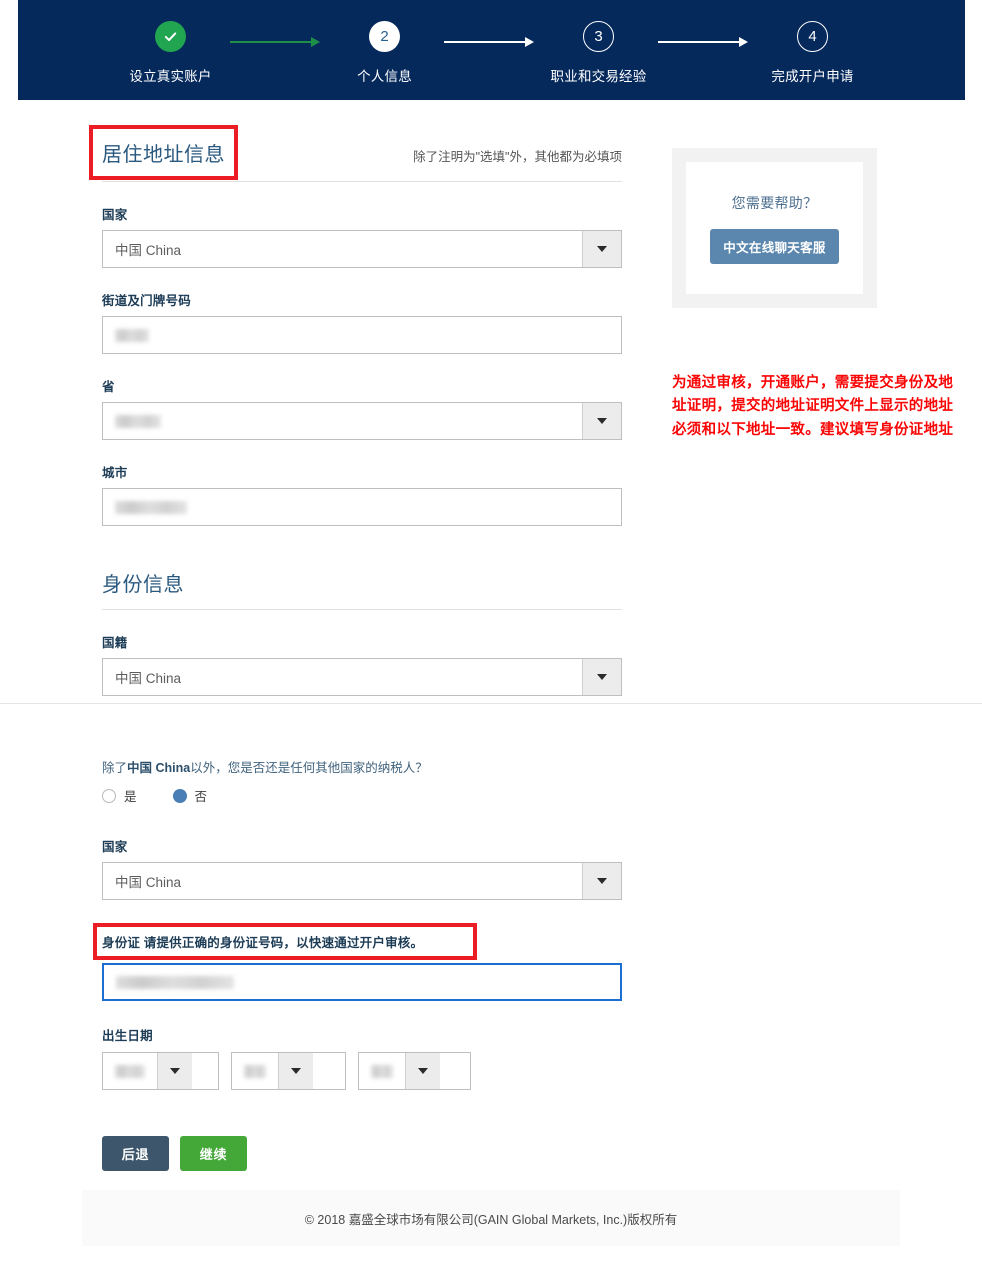 The image size is (982, 1264). What do you see at coordinates (362, 335) in the screenshot?
I see `street-input` at bounding box center [362, 335].